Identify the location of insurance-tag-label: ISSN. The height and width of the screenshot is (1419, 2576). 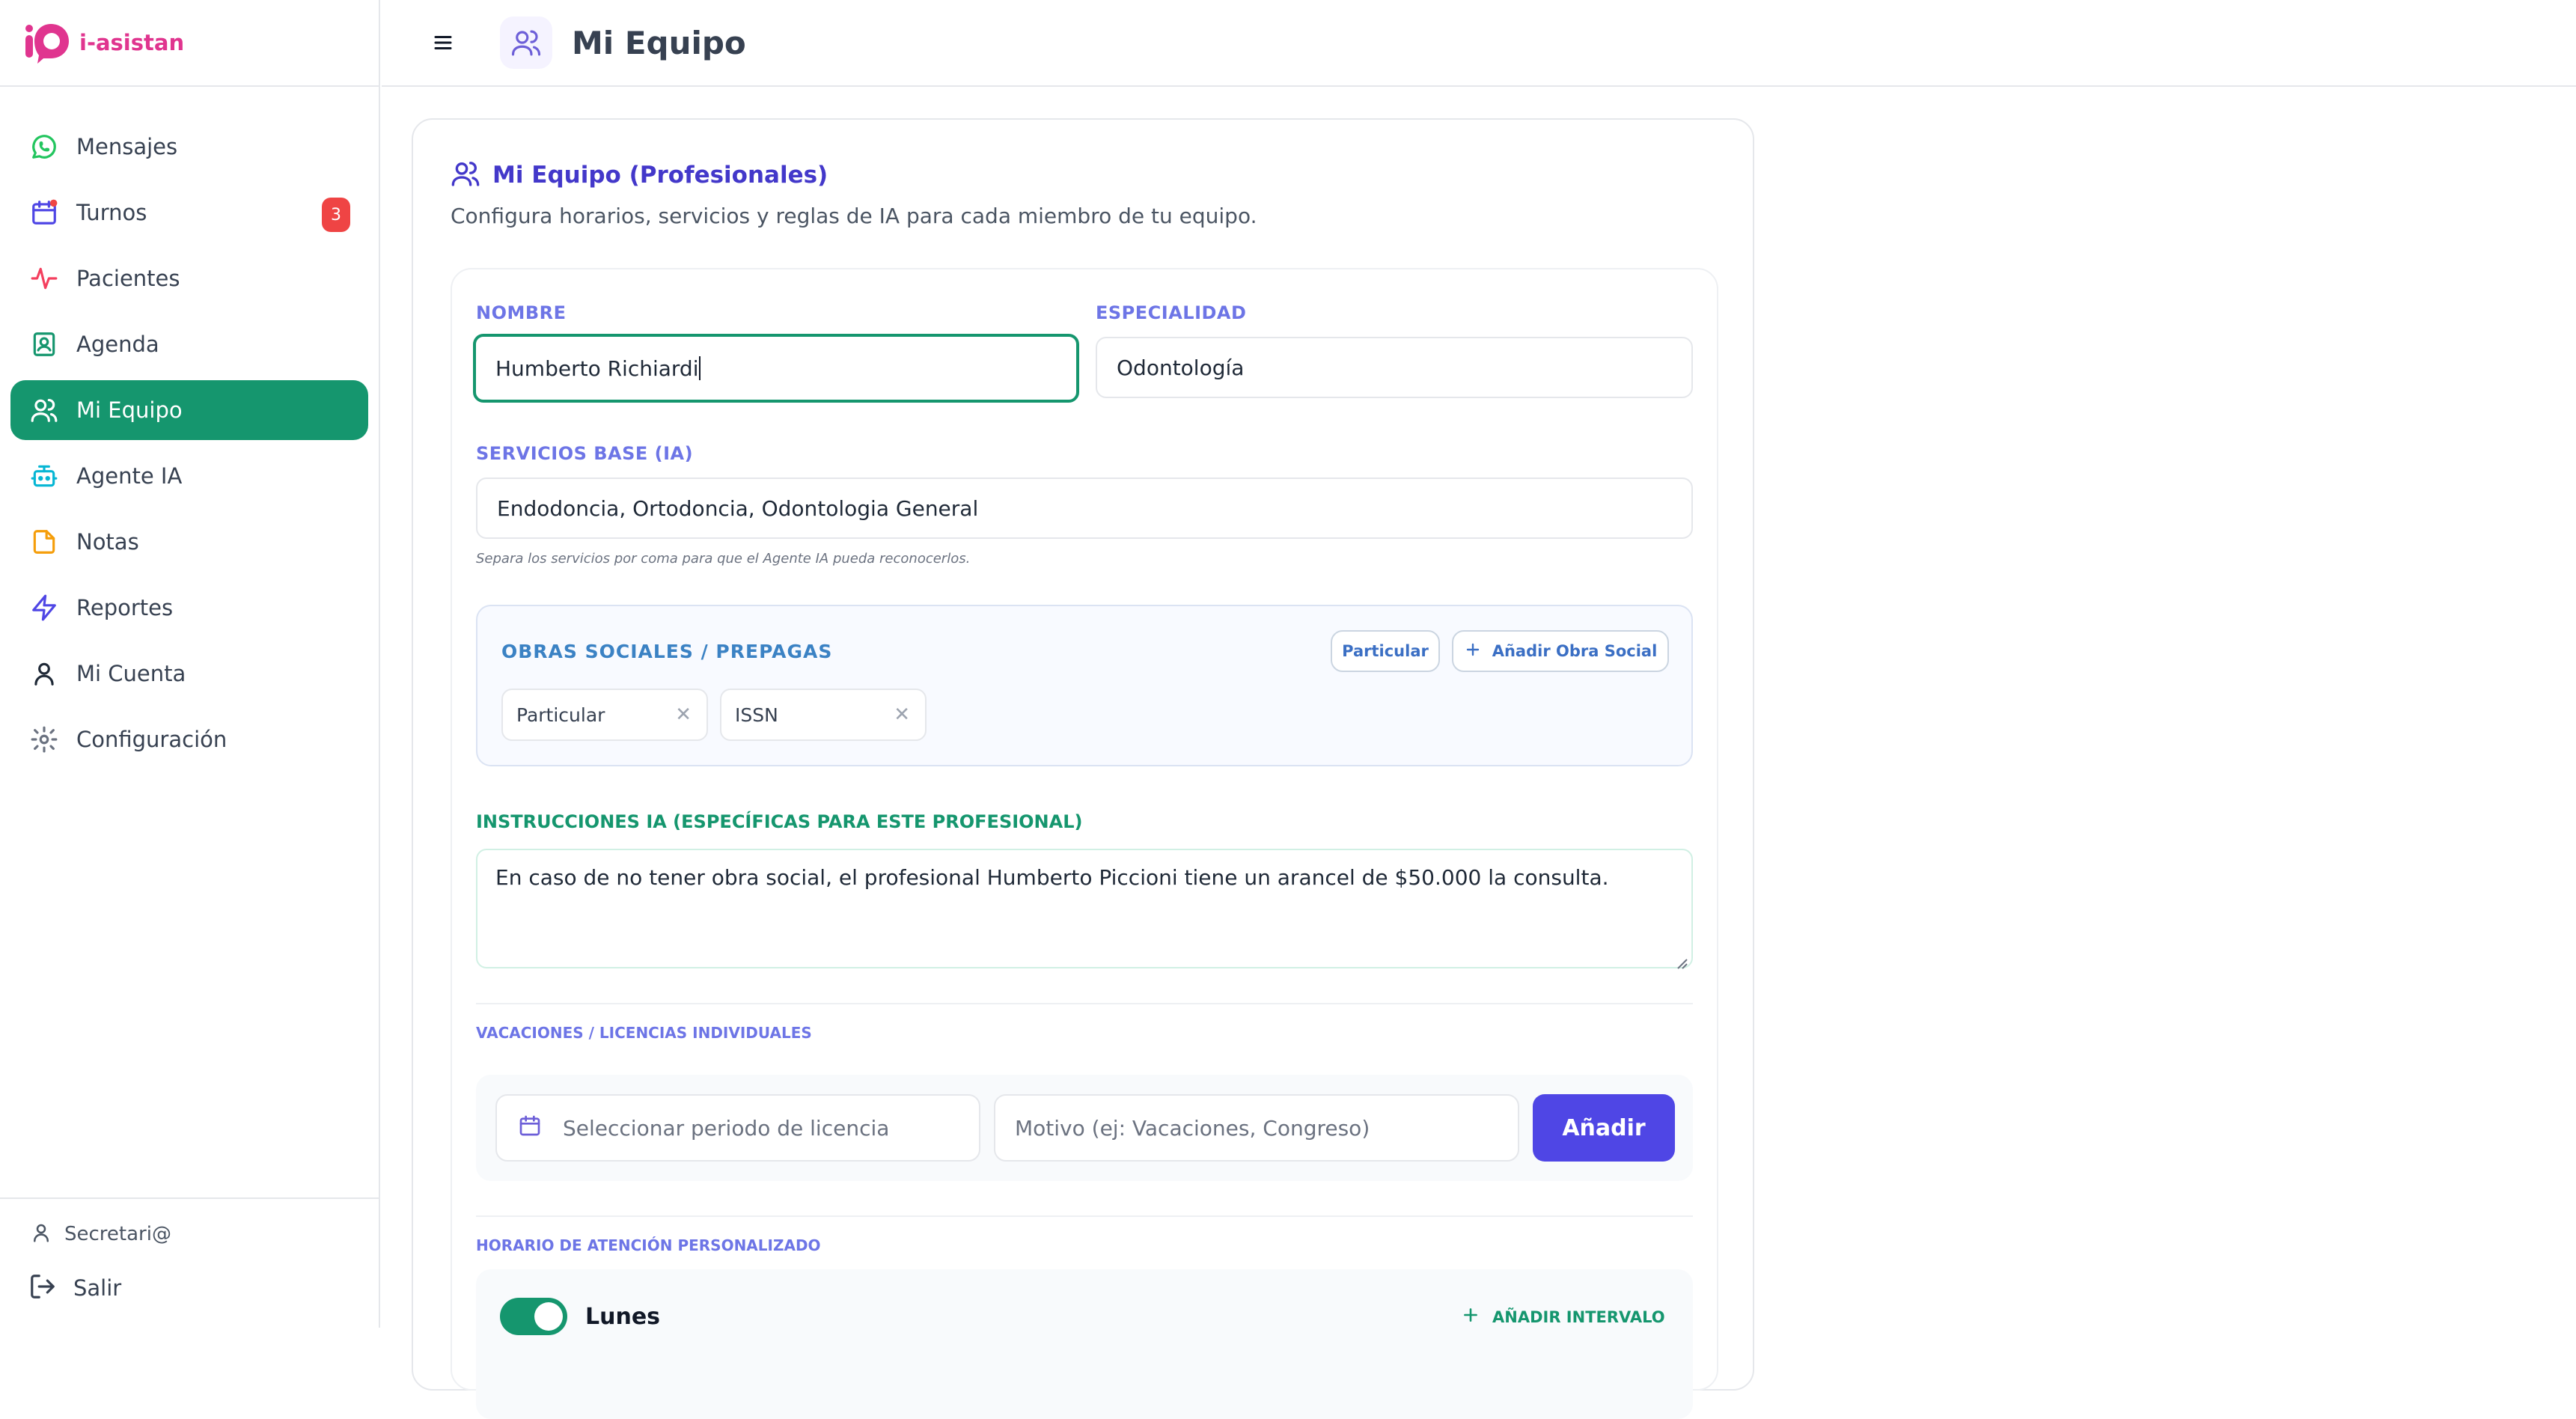
(756, 715).